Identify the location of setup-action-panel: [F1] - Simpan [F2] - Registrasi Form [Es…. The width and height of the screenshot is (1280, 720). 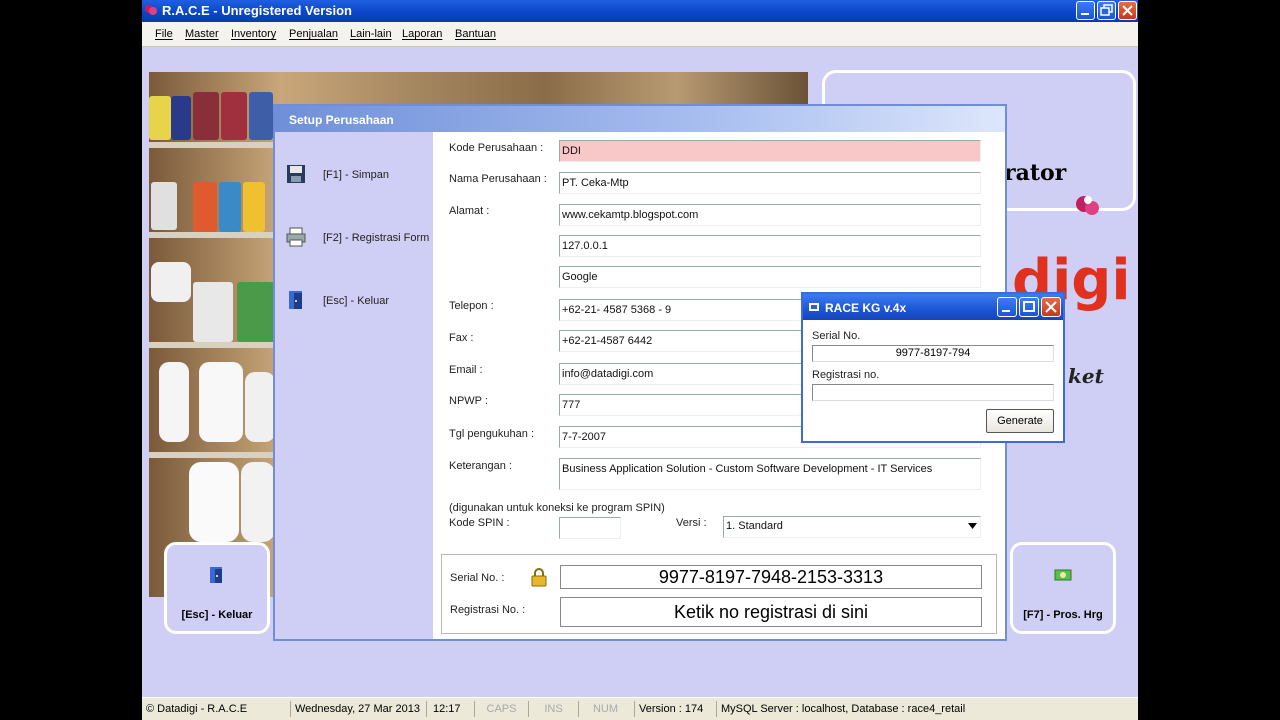
(354, 385).